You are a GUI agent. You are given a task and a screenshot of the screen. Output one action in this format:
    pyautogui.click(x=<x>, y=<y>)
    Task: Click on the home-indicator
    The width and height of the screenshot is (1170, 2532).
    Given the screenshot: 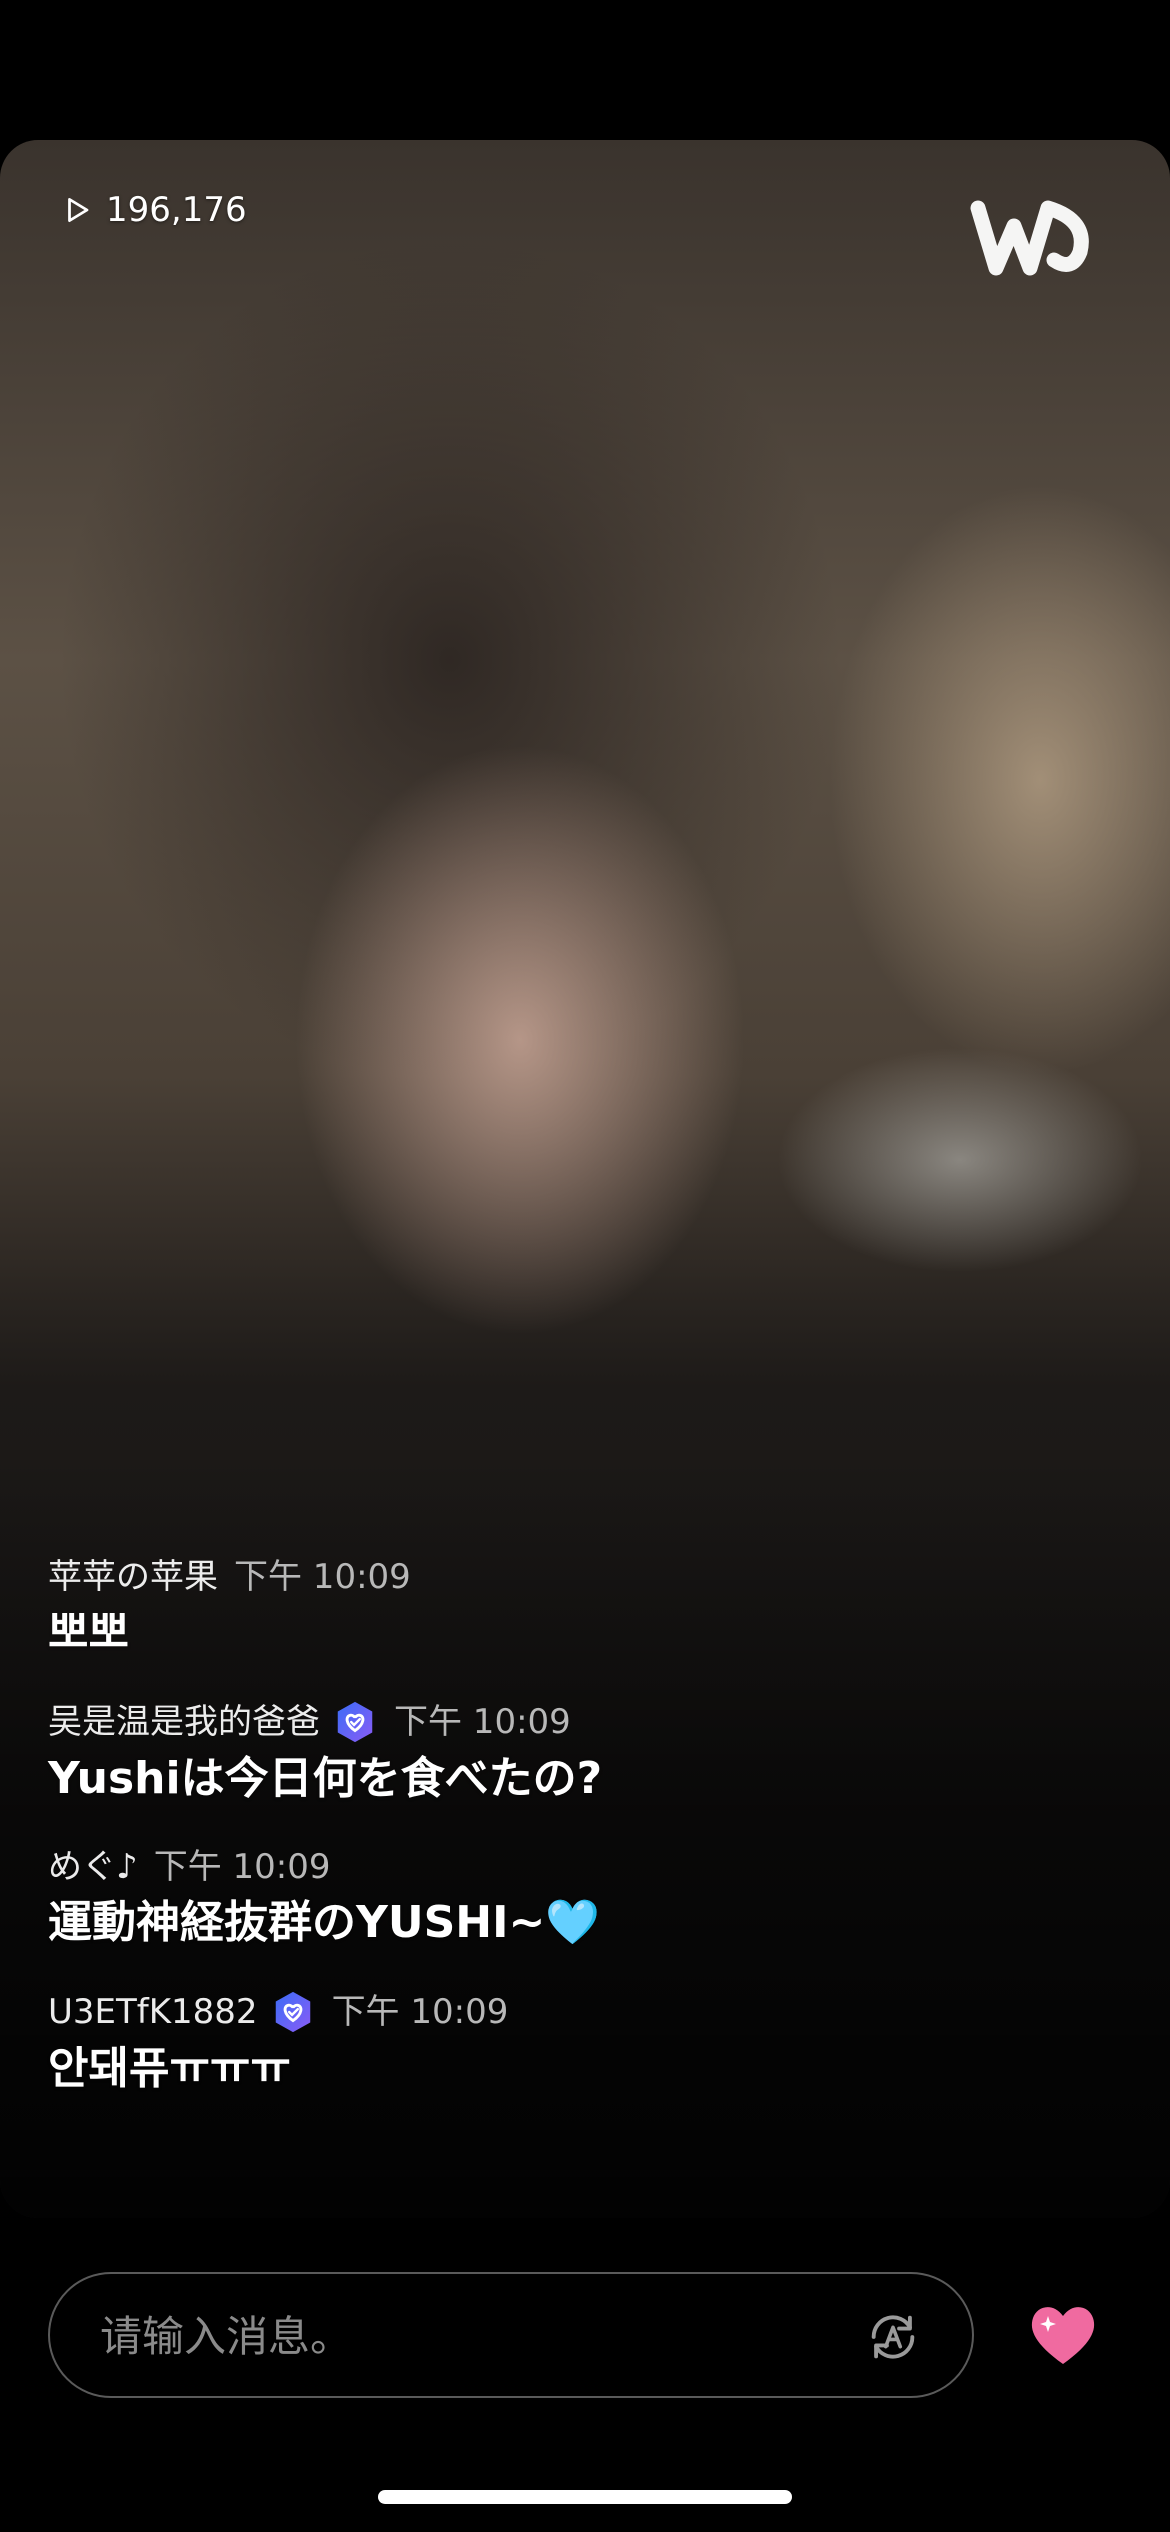 What is the action you would take?
    pyautogui.click(x=585, y=2497)
    